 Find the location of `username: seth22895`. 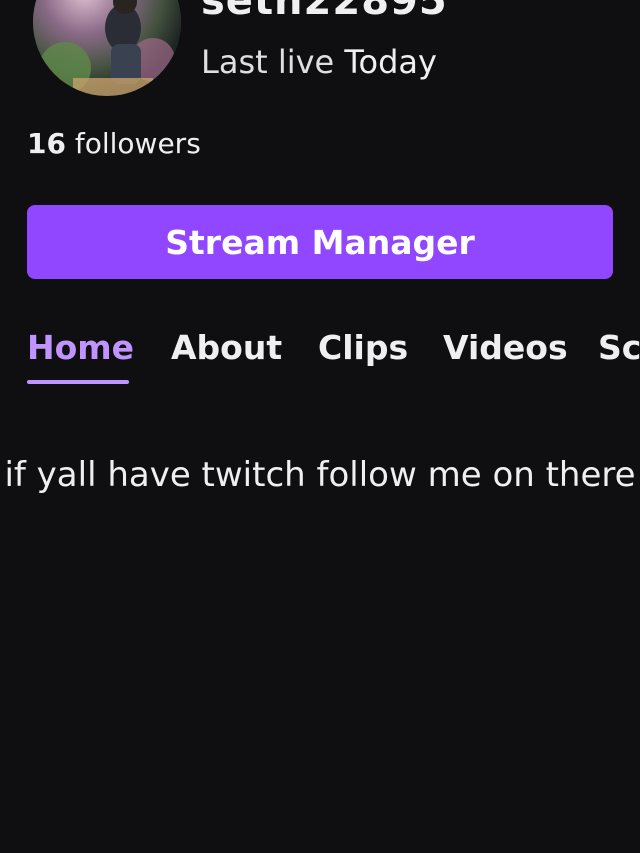

username: seth22895 is located at coordinates (324, 12).